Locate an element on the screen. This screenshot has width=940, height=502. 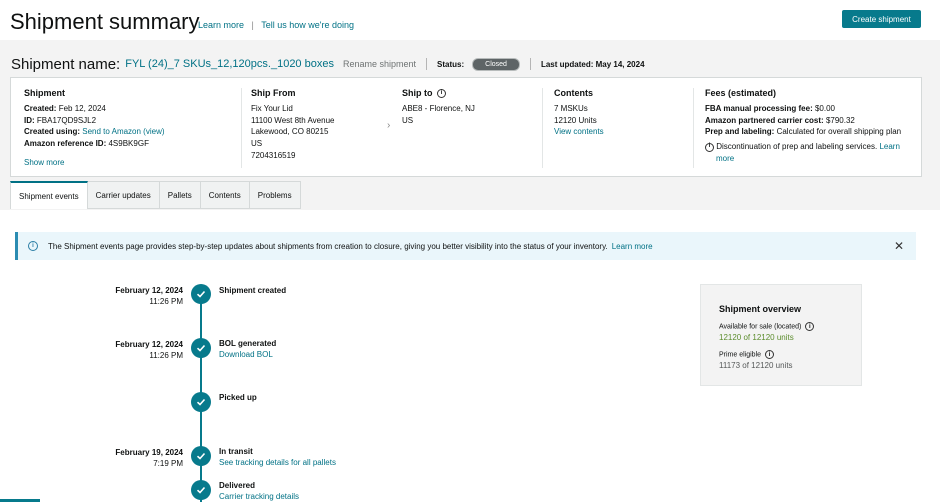
status-badge: Closed is located at coordinates (496, 64).